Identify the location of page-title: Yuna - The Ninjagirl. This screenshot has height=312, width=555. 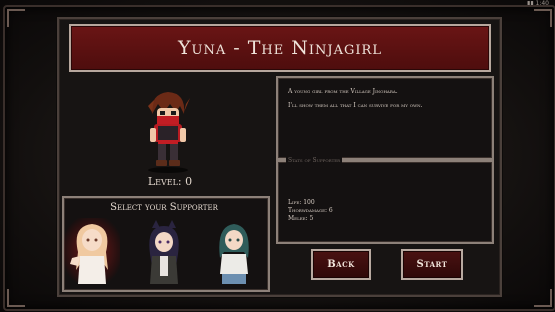
(280, 48).